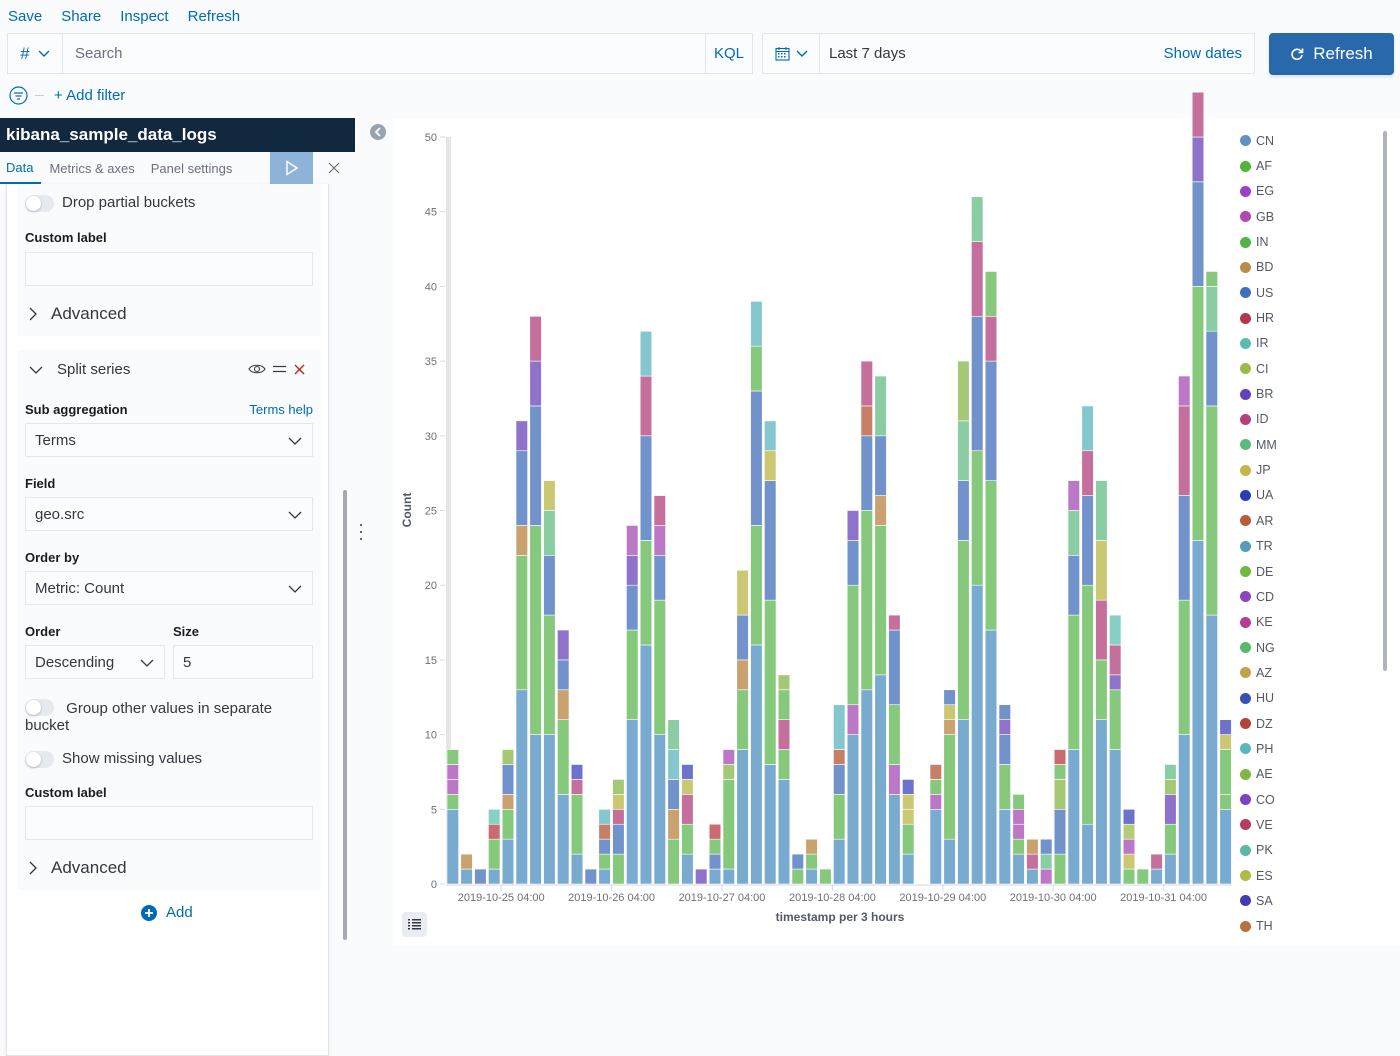 This screenshot has width=1400, height=1056. What do you see at coordinates (1331, 54) in the screenshot?
I see `refresh-button: Refresh` at bounding box center [1331, 54].